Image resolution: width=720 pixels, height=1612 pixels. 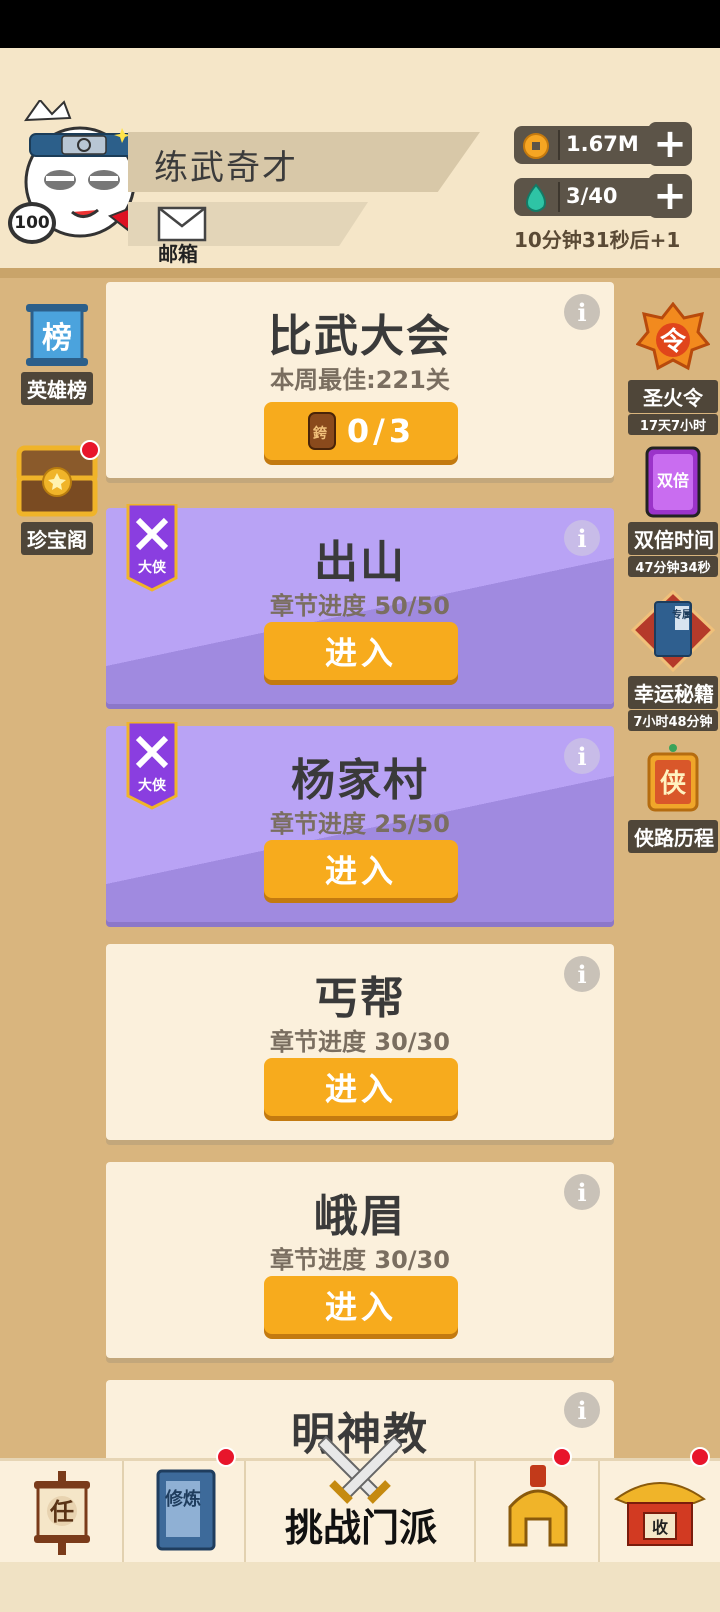 I want to click on training-book-icon: 修炼, so click(x=186, y=1510).